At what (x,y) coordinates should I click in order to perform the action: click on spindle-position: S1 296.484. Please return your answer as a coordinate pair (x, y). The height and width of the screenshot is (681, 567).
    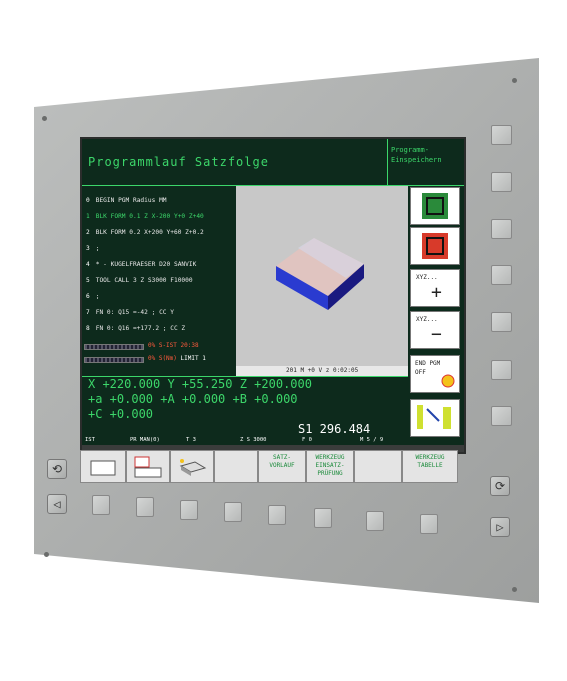
    Looking at the image, I should click on (334, 429).